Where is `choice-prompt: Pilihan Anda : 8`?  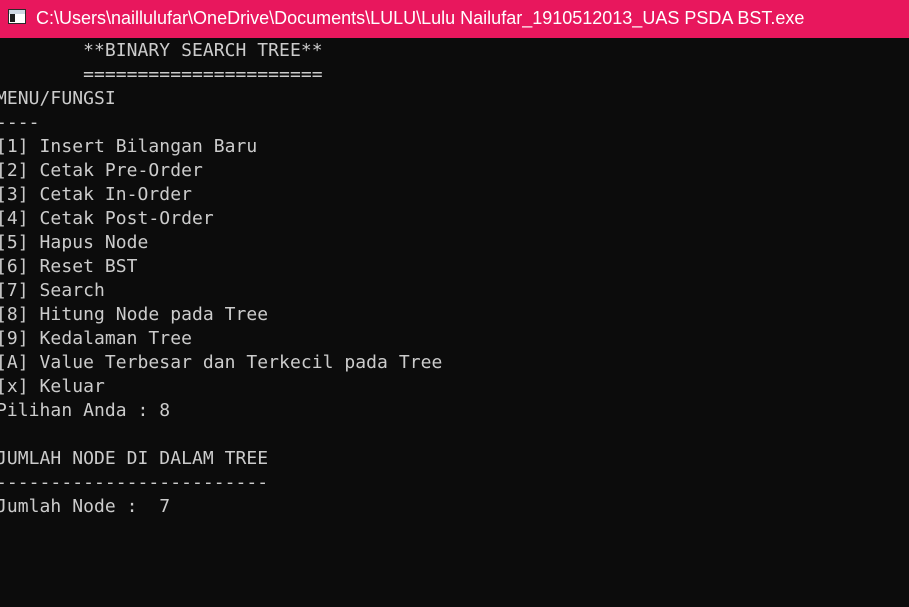
choice-prompt: Pilihan Anda : 8 is located at coordinates (85, 410).